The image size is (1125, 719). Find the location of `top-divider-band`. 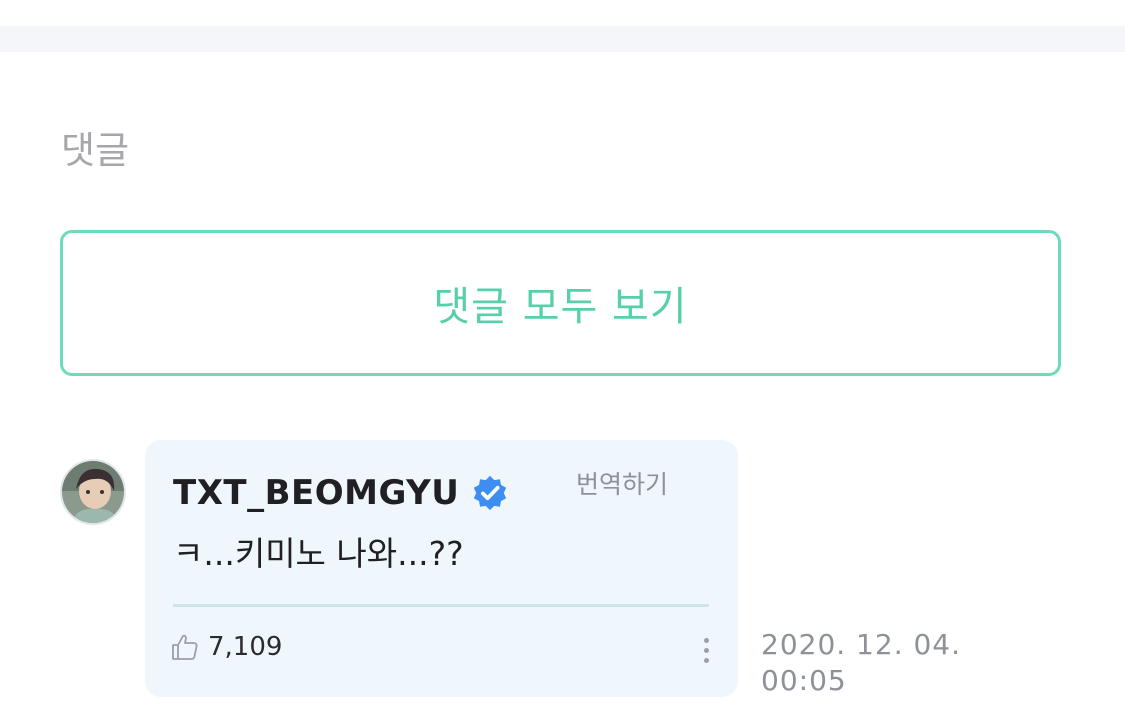

top-divider-band is located at coordinates (562, 39).